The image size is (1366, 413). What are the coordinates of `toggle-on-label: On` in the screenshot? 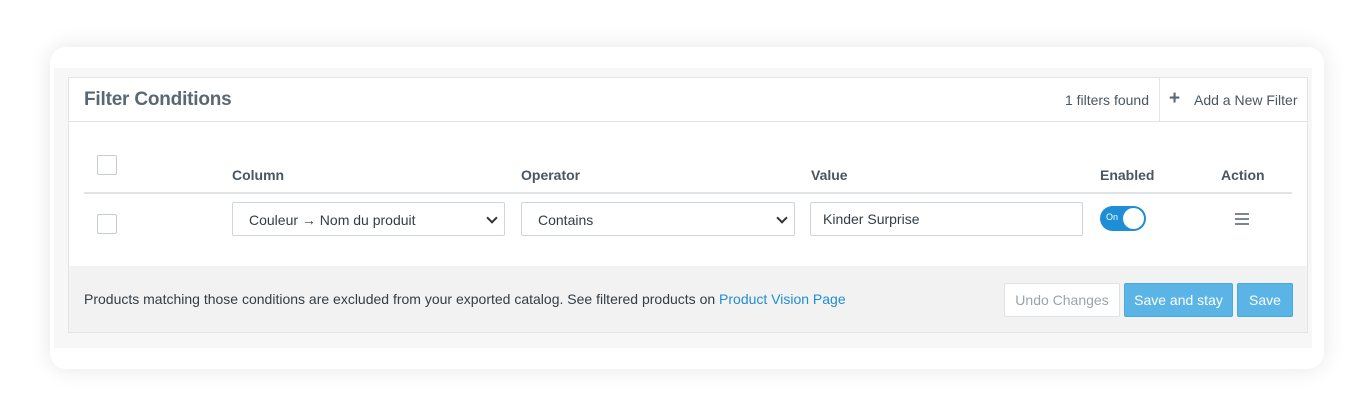 It's located at (1112, 217).